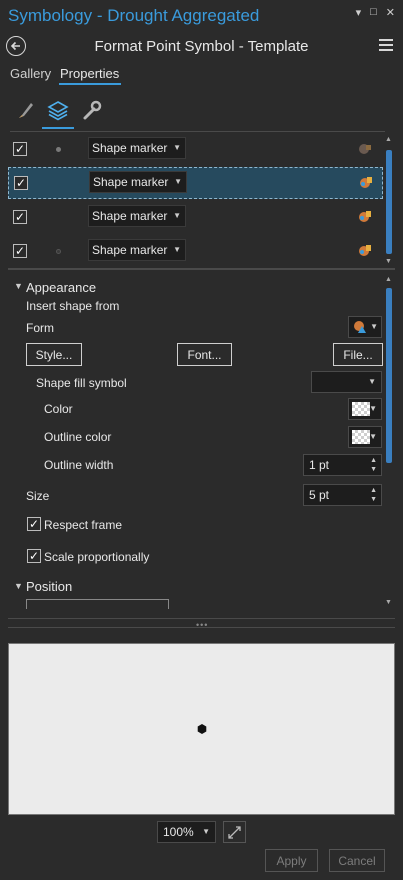  I want to click on menu-icon, so click(386, 46).